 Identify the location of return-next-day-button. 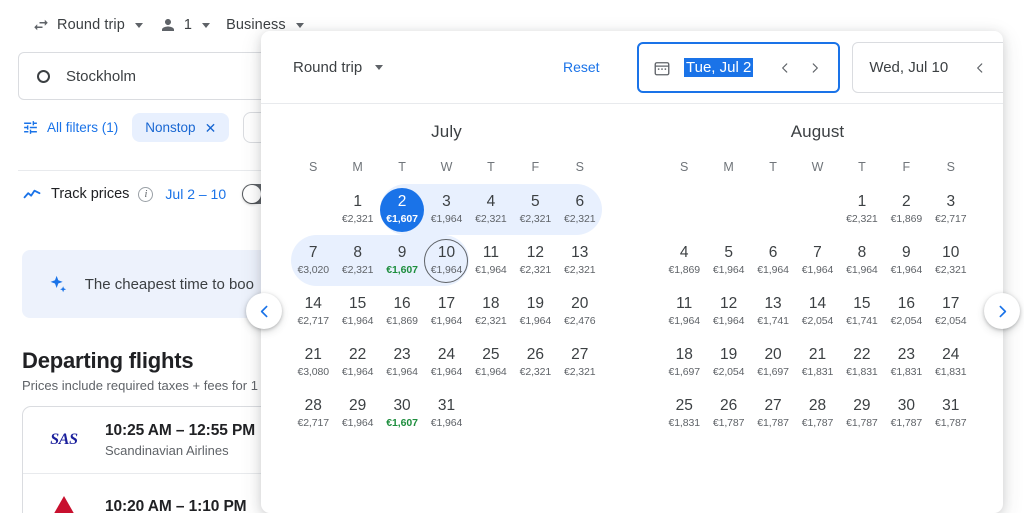
(1000, 68).